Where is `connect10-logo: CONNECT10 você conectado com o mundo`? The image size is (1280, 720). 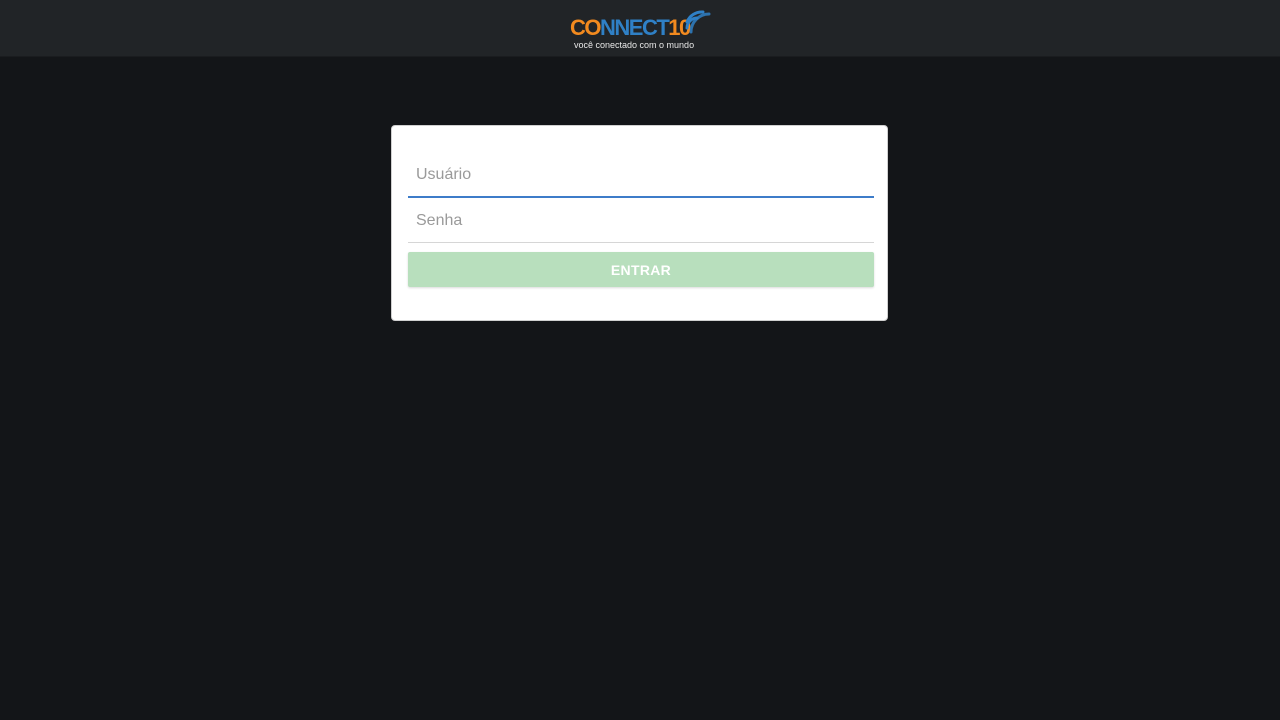 connect10-logo: CONNECT10 você conectado com o mundo is located at coordinates (641, 29).